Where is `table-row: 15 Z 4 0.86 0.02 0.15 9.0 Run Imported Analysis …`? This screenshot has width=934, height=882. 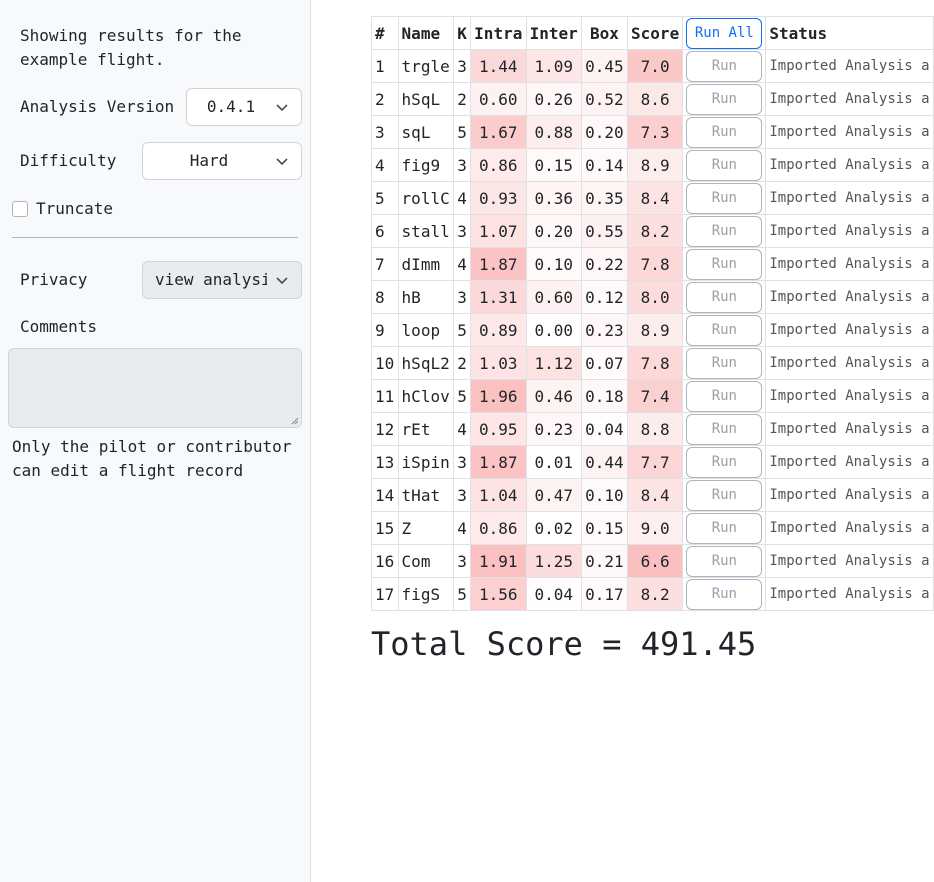
table-row: 15 Z 4 0.86 0.02 0.15 9.0 Run Imported Analysis … is located at coordinates (652, 528).